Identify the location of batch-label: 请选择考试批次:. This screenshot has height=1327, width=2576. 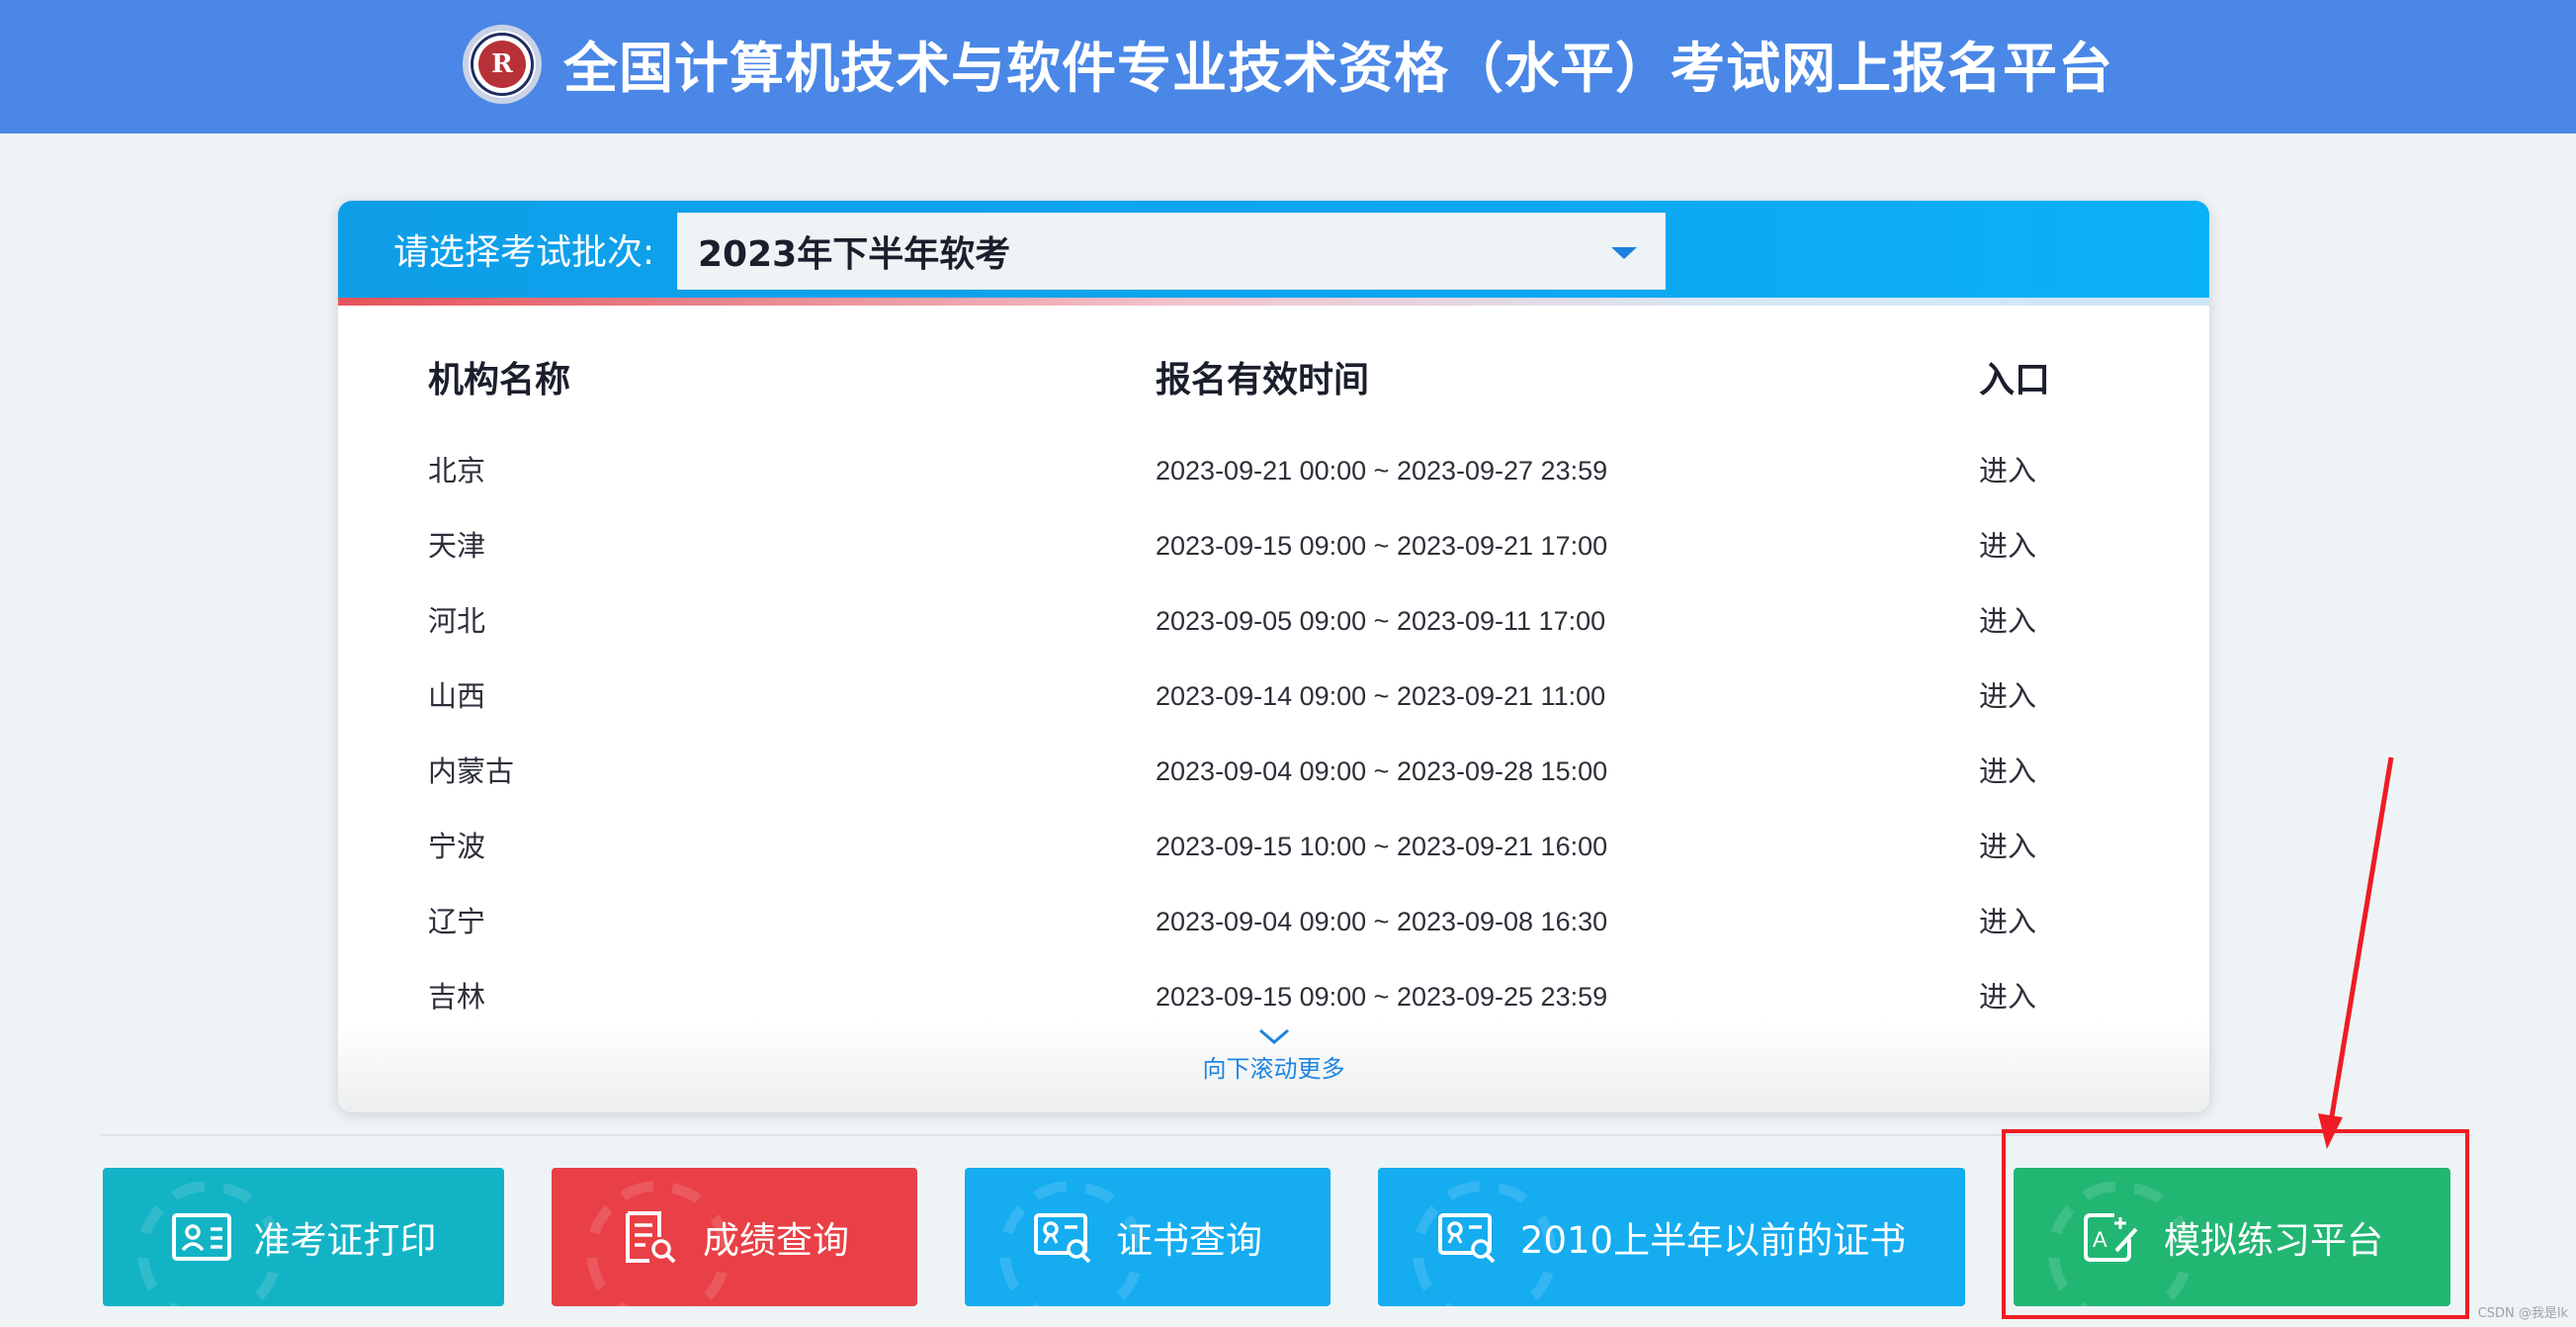
(524, 252).